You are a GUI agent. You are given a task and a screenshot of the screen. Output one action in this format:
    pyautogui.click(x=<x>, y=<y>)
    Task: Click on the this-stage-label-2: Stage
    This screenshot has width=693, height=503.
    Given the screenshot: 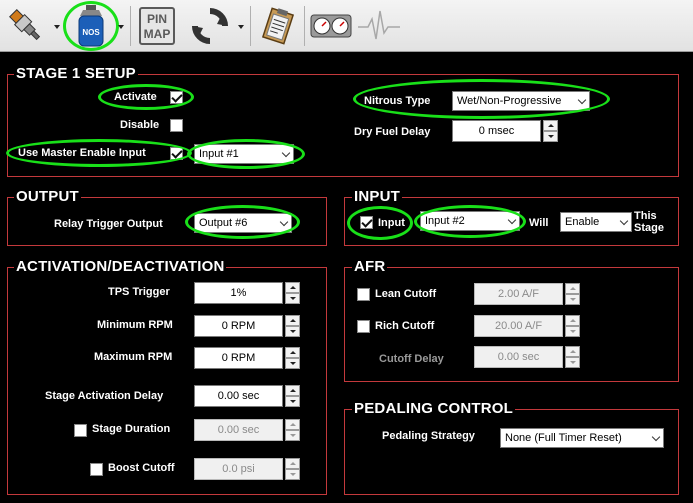 What is the action you would take?
    pyautogui.click(x=649, y=228)
    